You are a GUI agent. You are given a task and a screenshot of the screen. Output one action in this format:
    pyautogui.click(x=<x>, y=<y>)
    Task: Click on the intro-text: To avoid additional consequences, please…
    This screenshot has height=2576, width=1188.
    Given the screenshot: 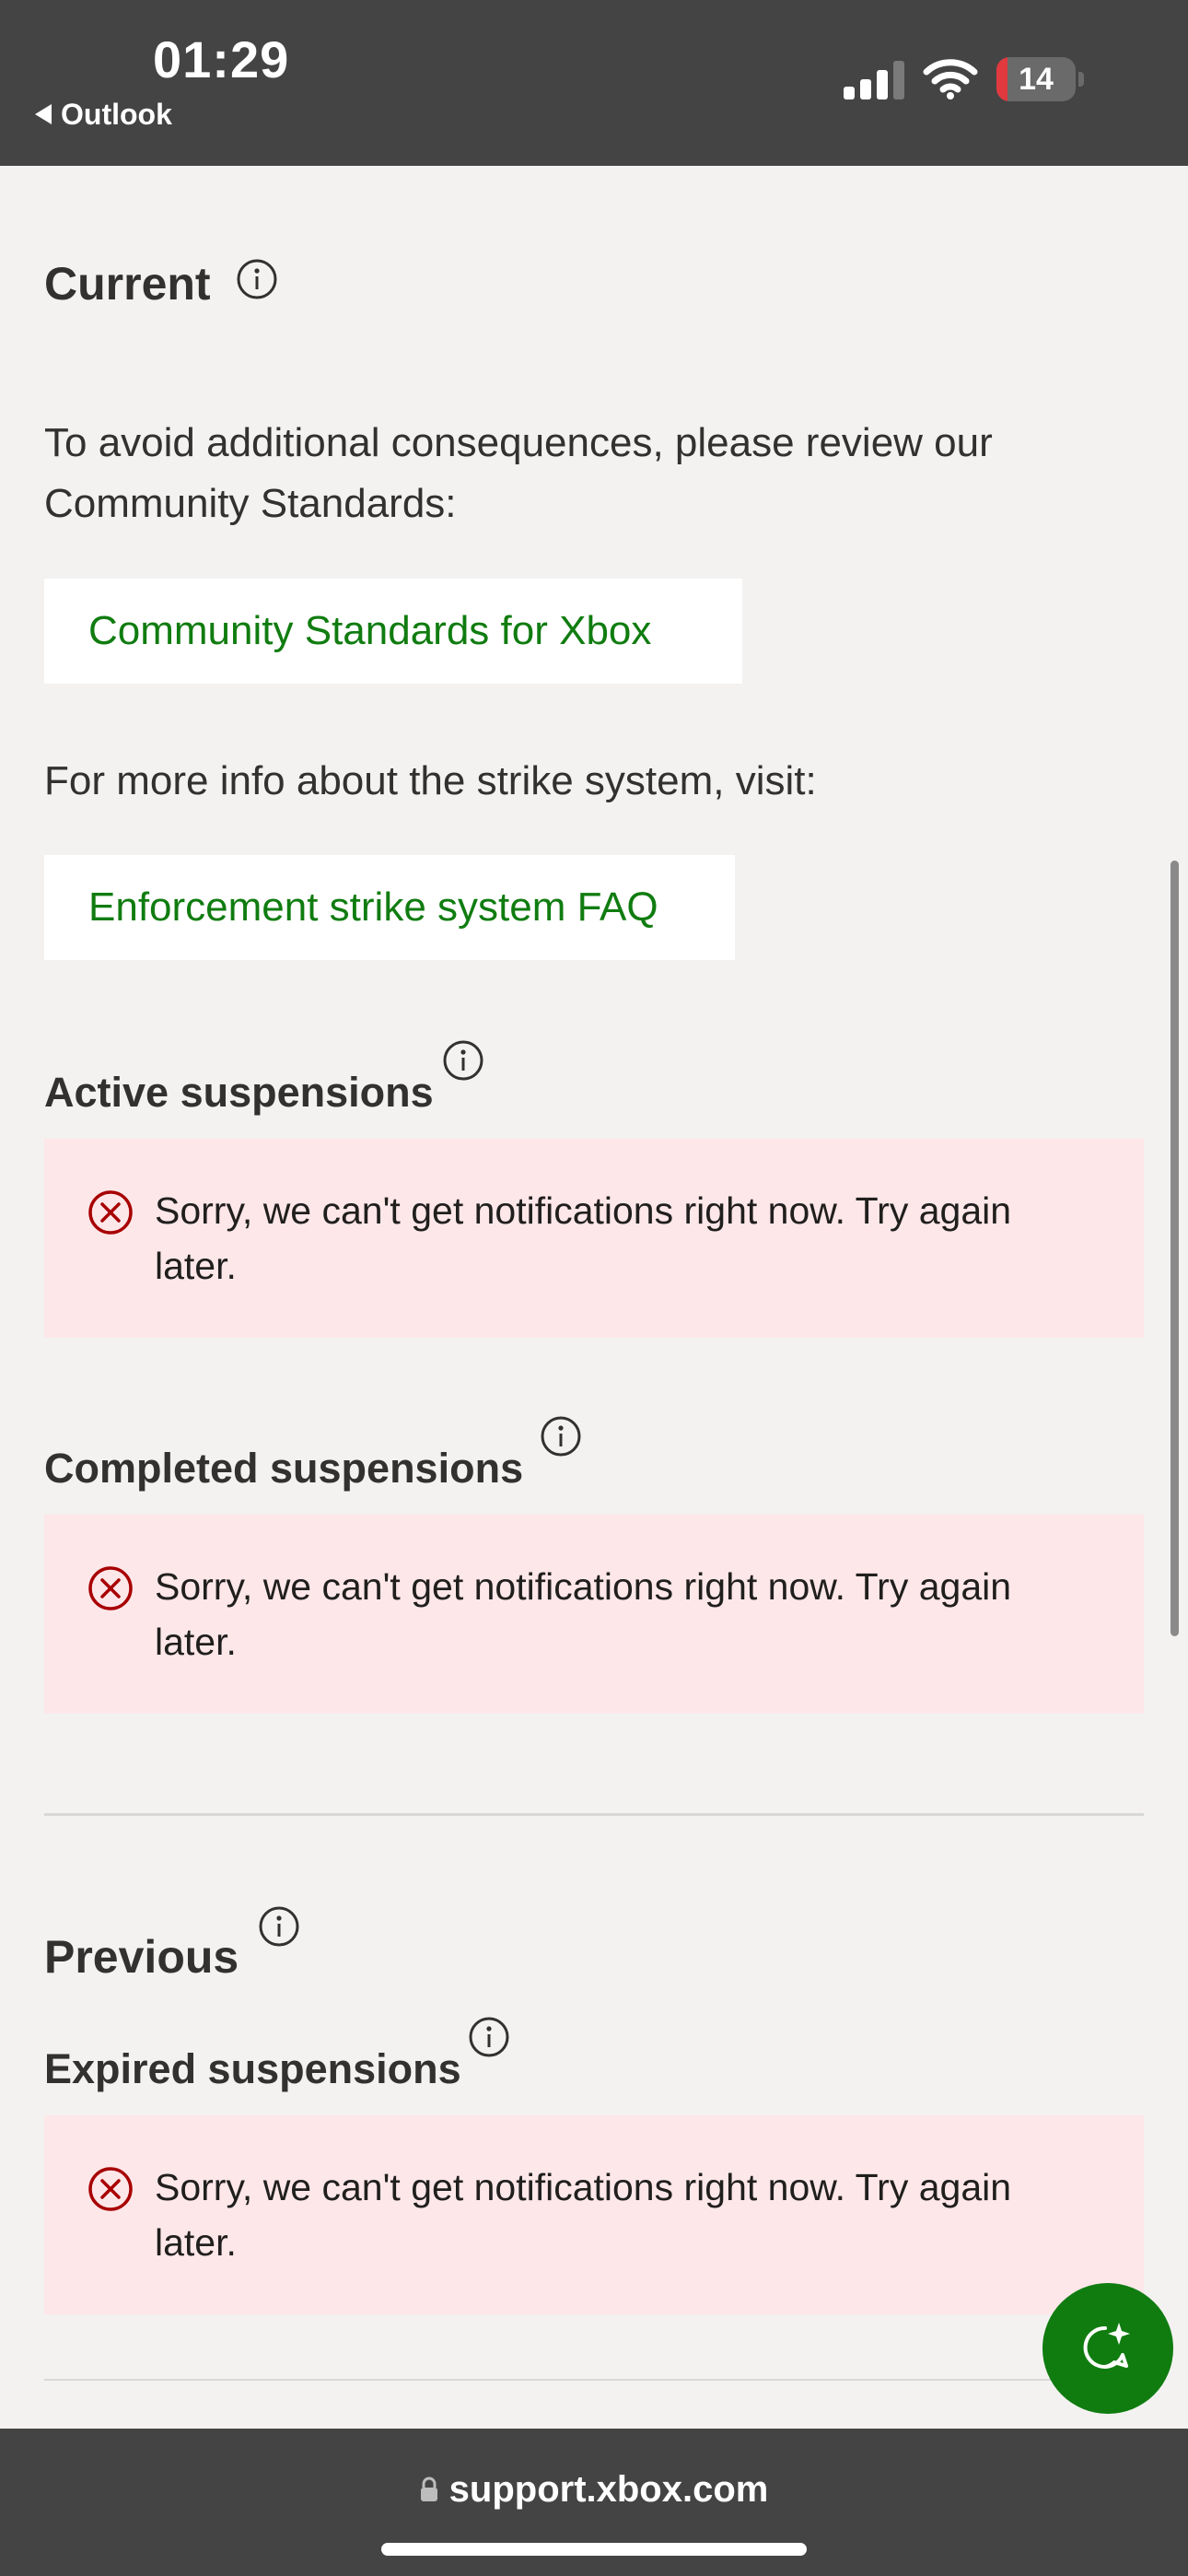 What is the action you would take?
    pyautogui.click(x=518, y=473)
    